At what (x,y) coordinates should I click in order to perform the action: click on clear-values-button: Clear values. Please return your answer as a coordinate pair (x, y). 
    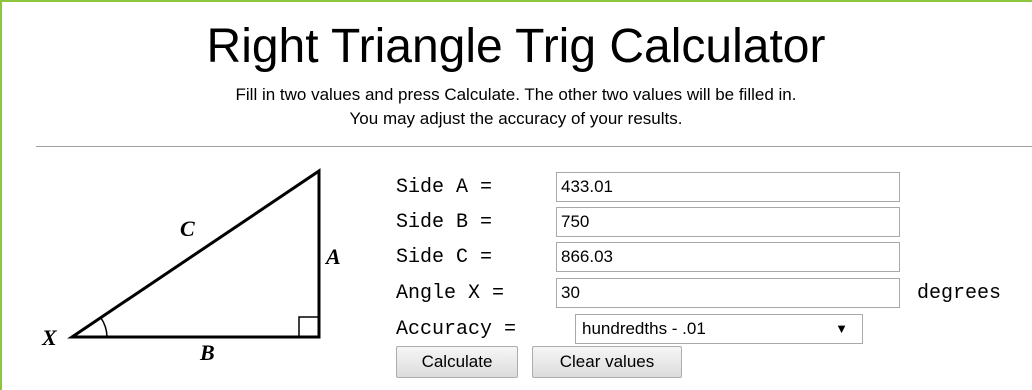
    Looking at the image, I should click on (607, 362).